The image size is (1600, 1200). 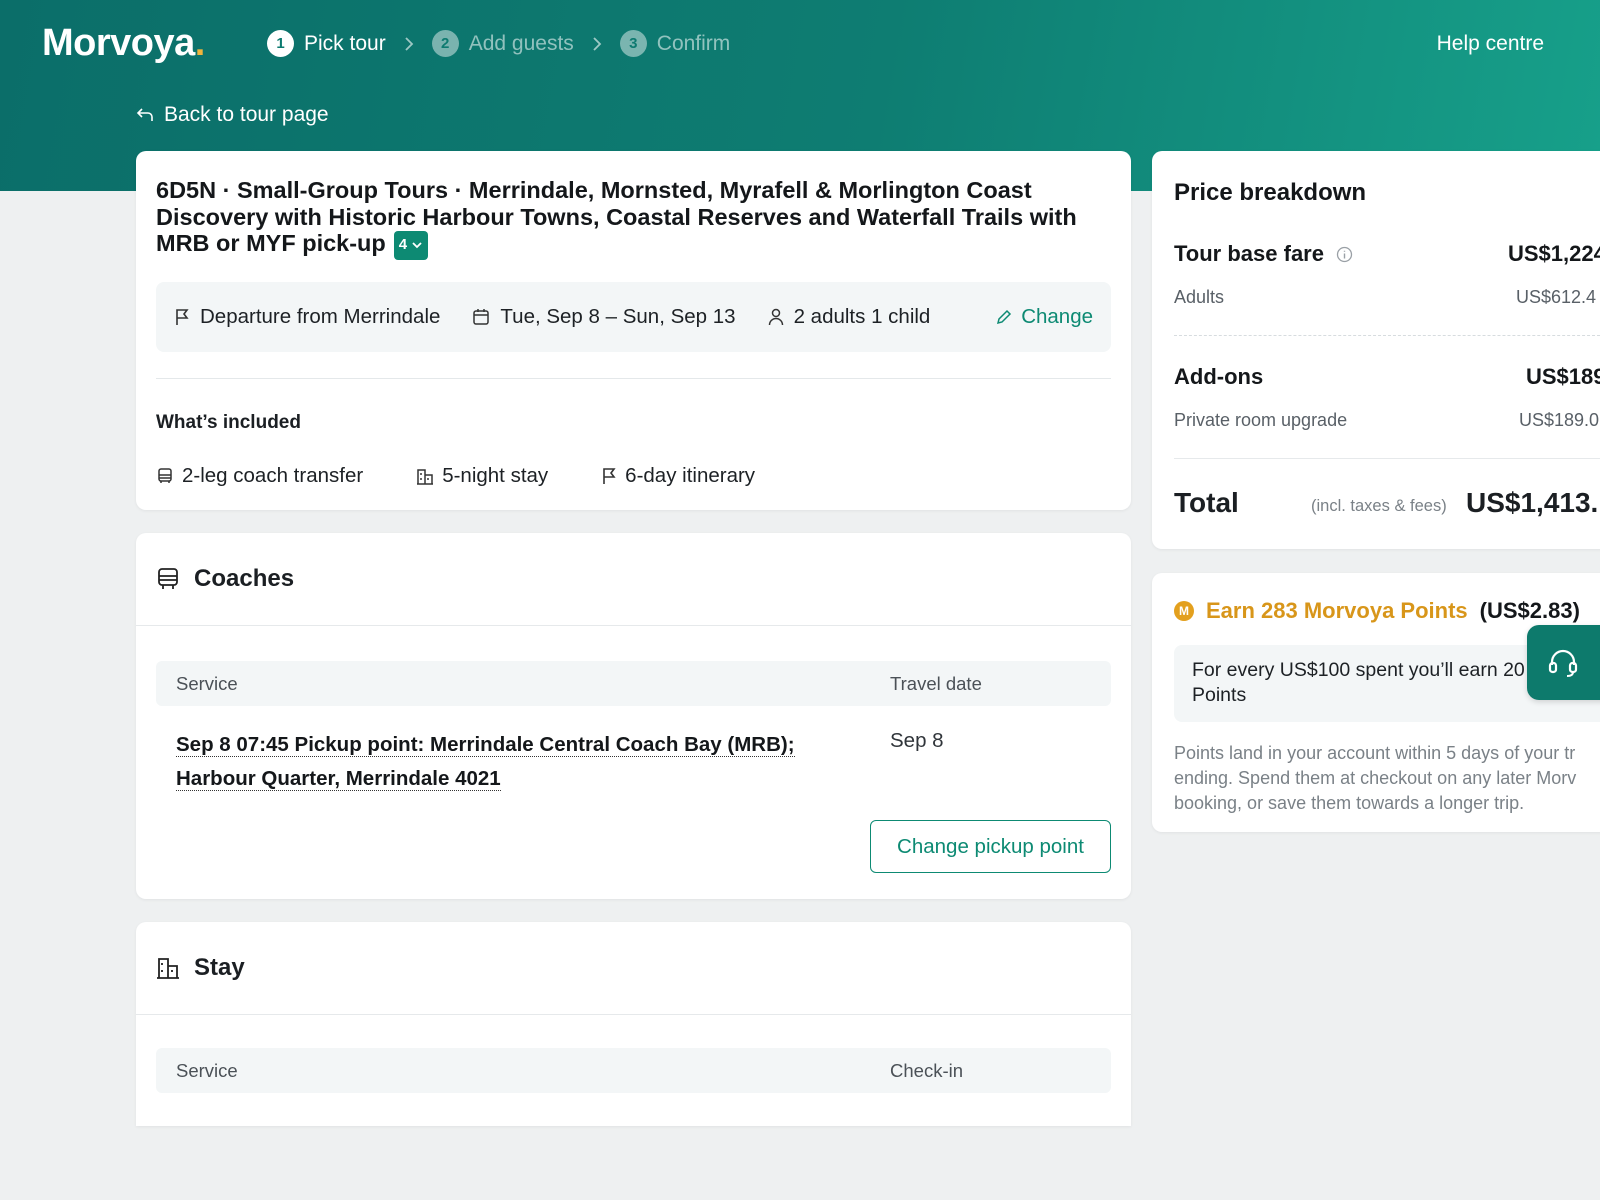 I want to click on table-header: Service Travel date, so click(x=633, y=683).